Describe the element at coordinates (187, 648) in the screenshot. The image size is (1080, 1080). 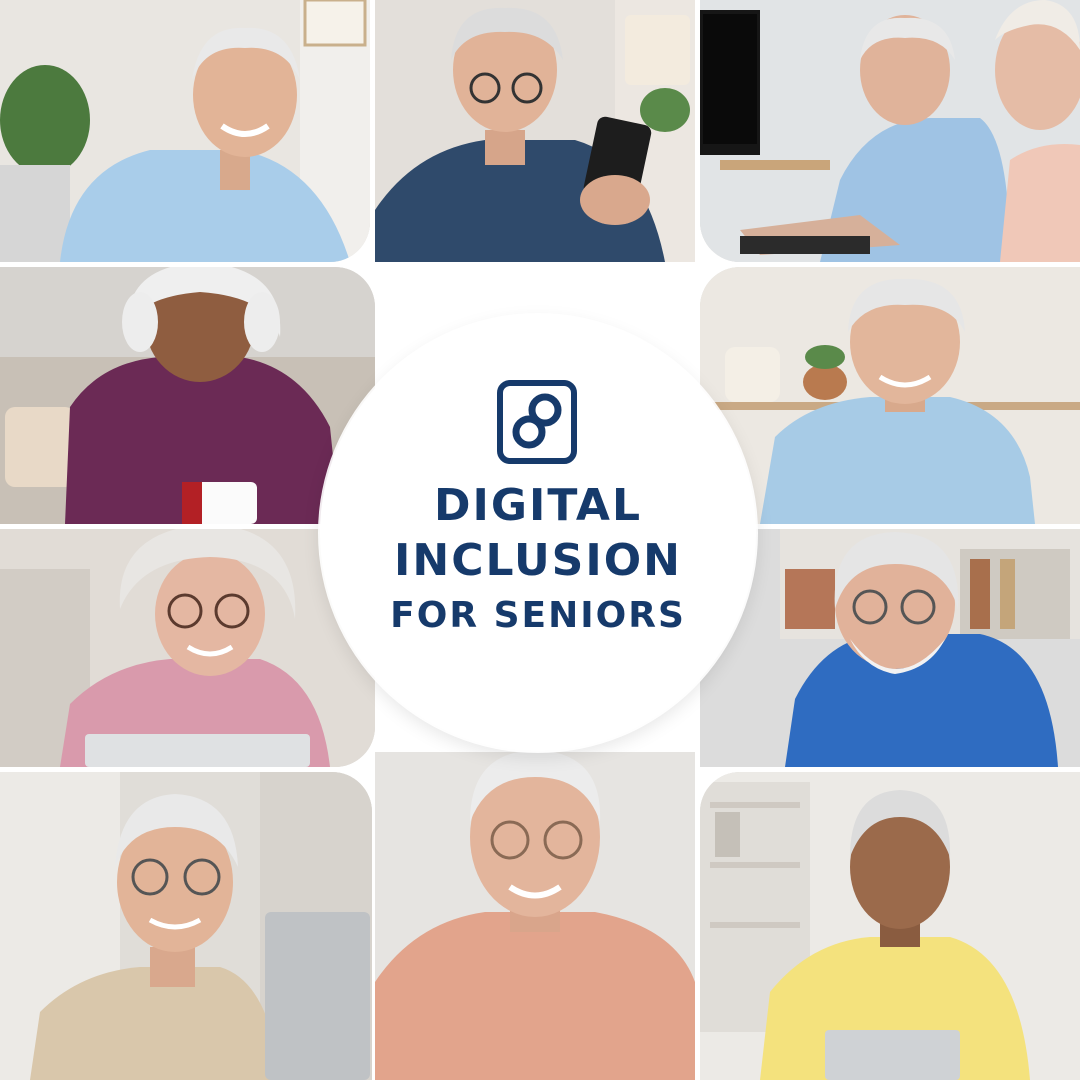
I see `photo-woman-glasses-pink-top-laptop` at that location.